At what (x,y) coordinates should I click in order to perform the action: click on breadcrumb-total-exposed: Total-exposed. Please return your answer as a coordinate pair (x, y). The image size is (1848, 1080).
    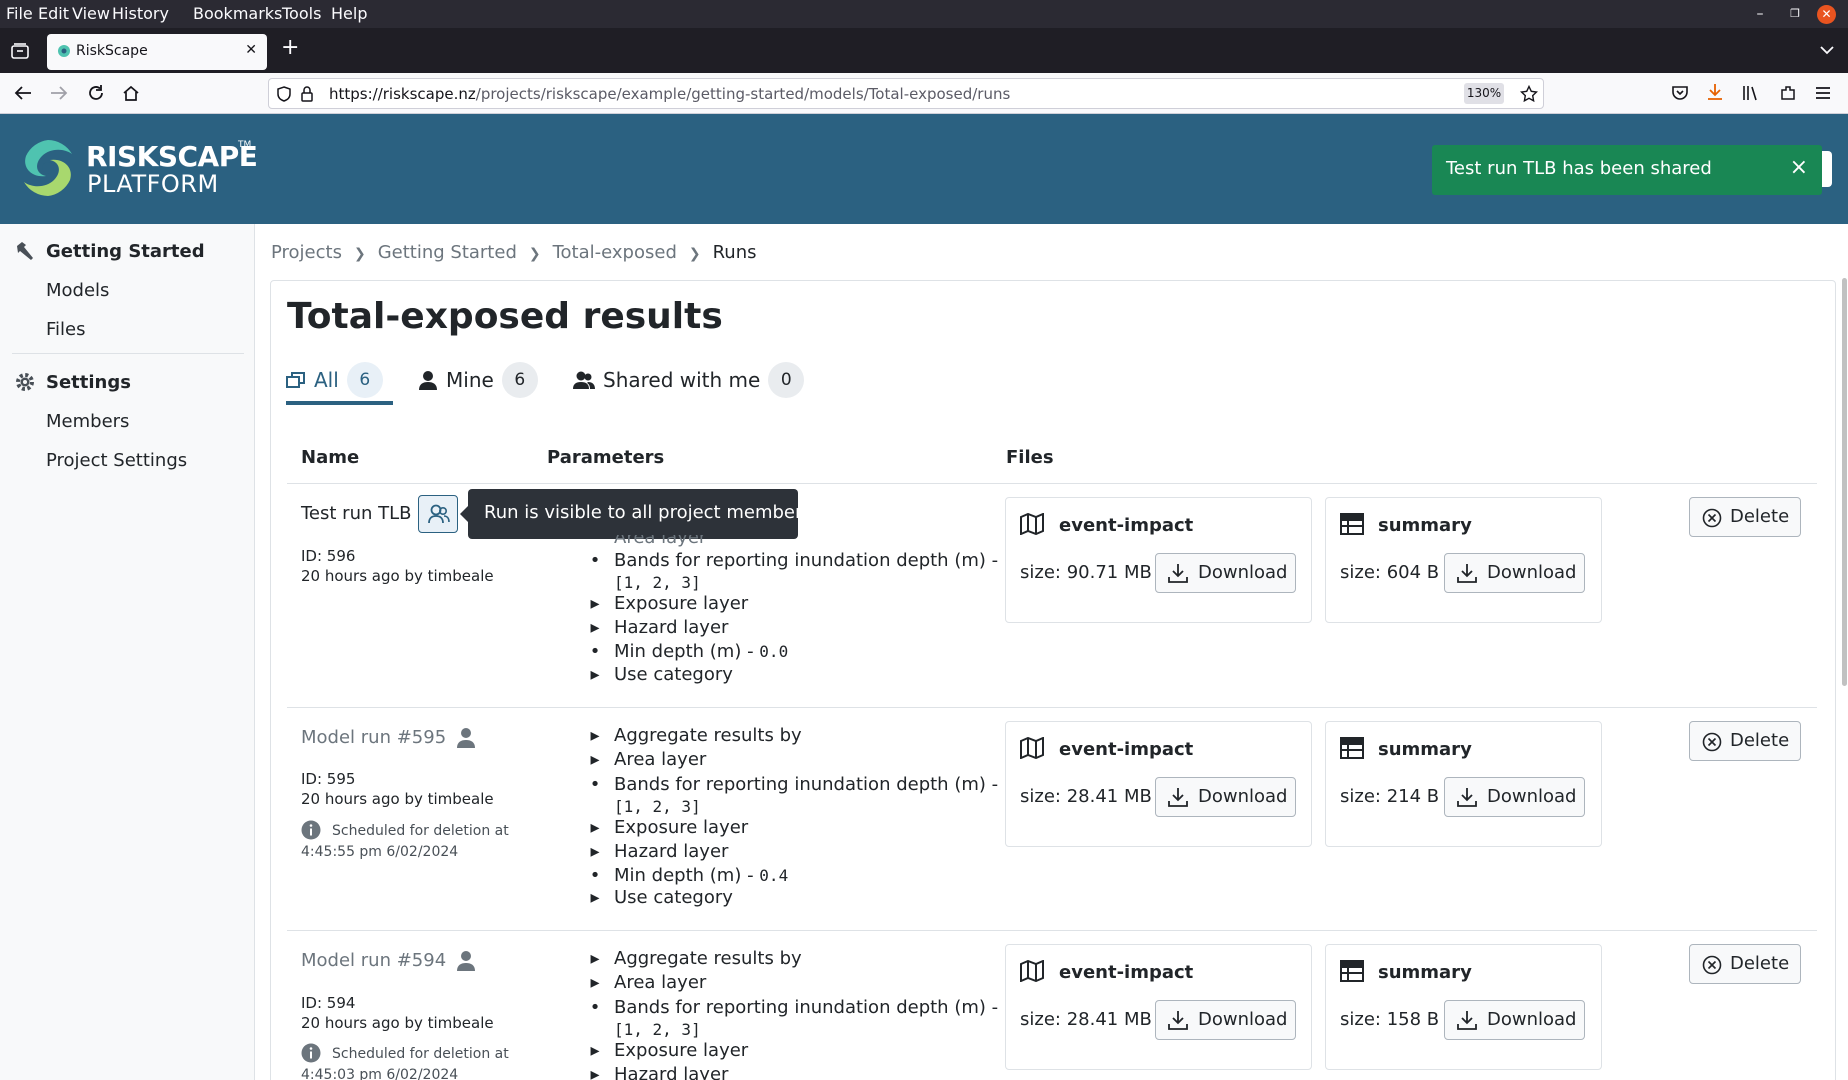
    Looking at the image, I should click on (615, 252).